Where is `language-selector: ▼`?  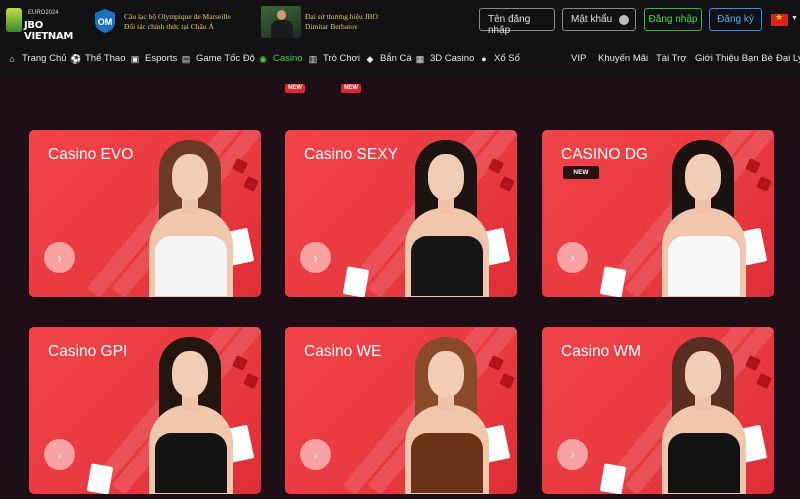 language-selector: ▼ is located at coordinates (784, 20).